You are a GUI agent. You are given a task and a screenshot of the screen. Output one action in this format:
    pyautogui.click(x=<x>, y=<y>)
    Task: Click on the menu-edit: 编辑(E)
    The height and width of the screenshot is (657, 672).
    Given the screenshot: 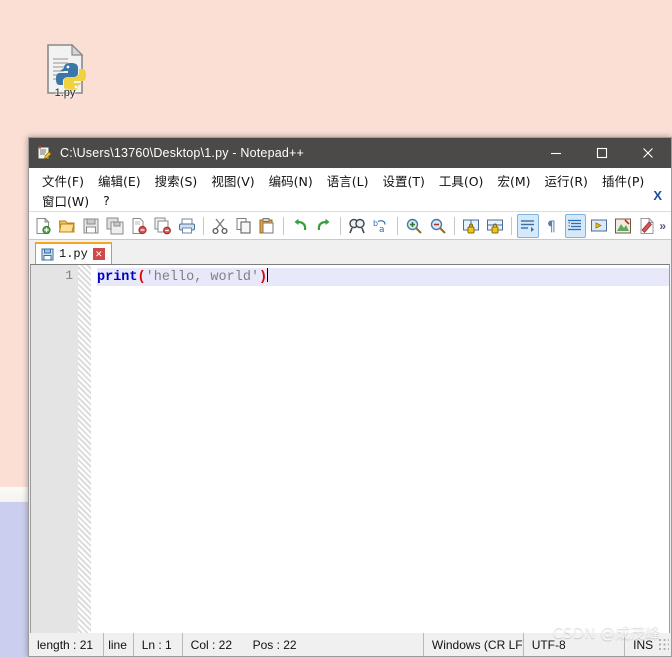 What is the action you would take?
    pyautogui.click(x=119, y=180)
    